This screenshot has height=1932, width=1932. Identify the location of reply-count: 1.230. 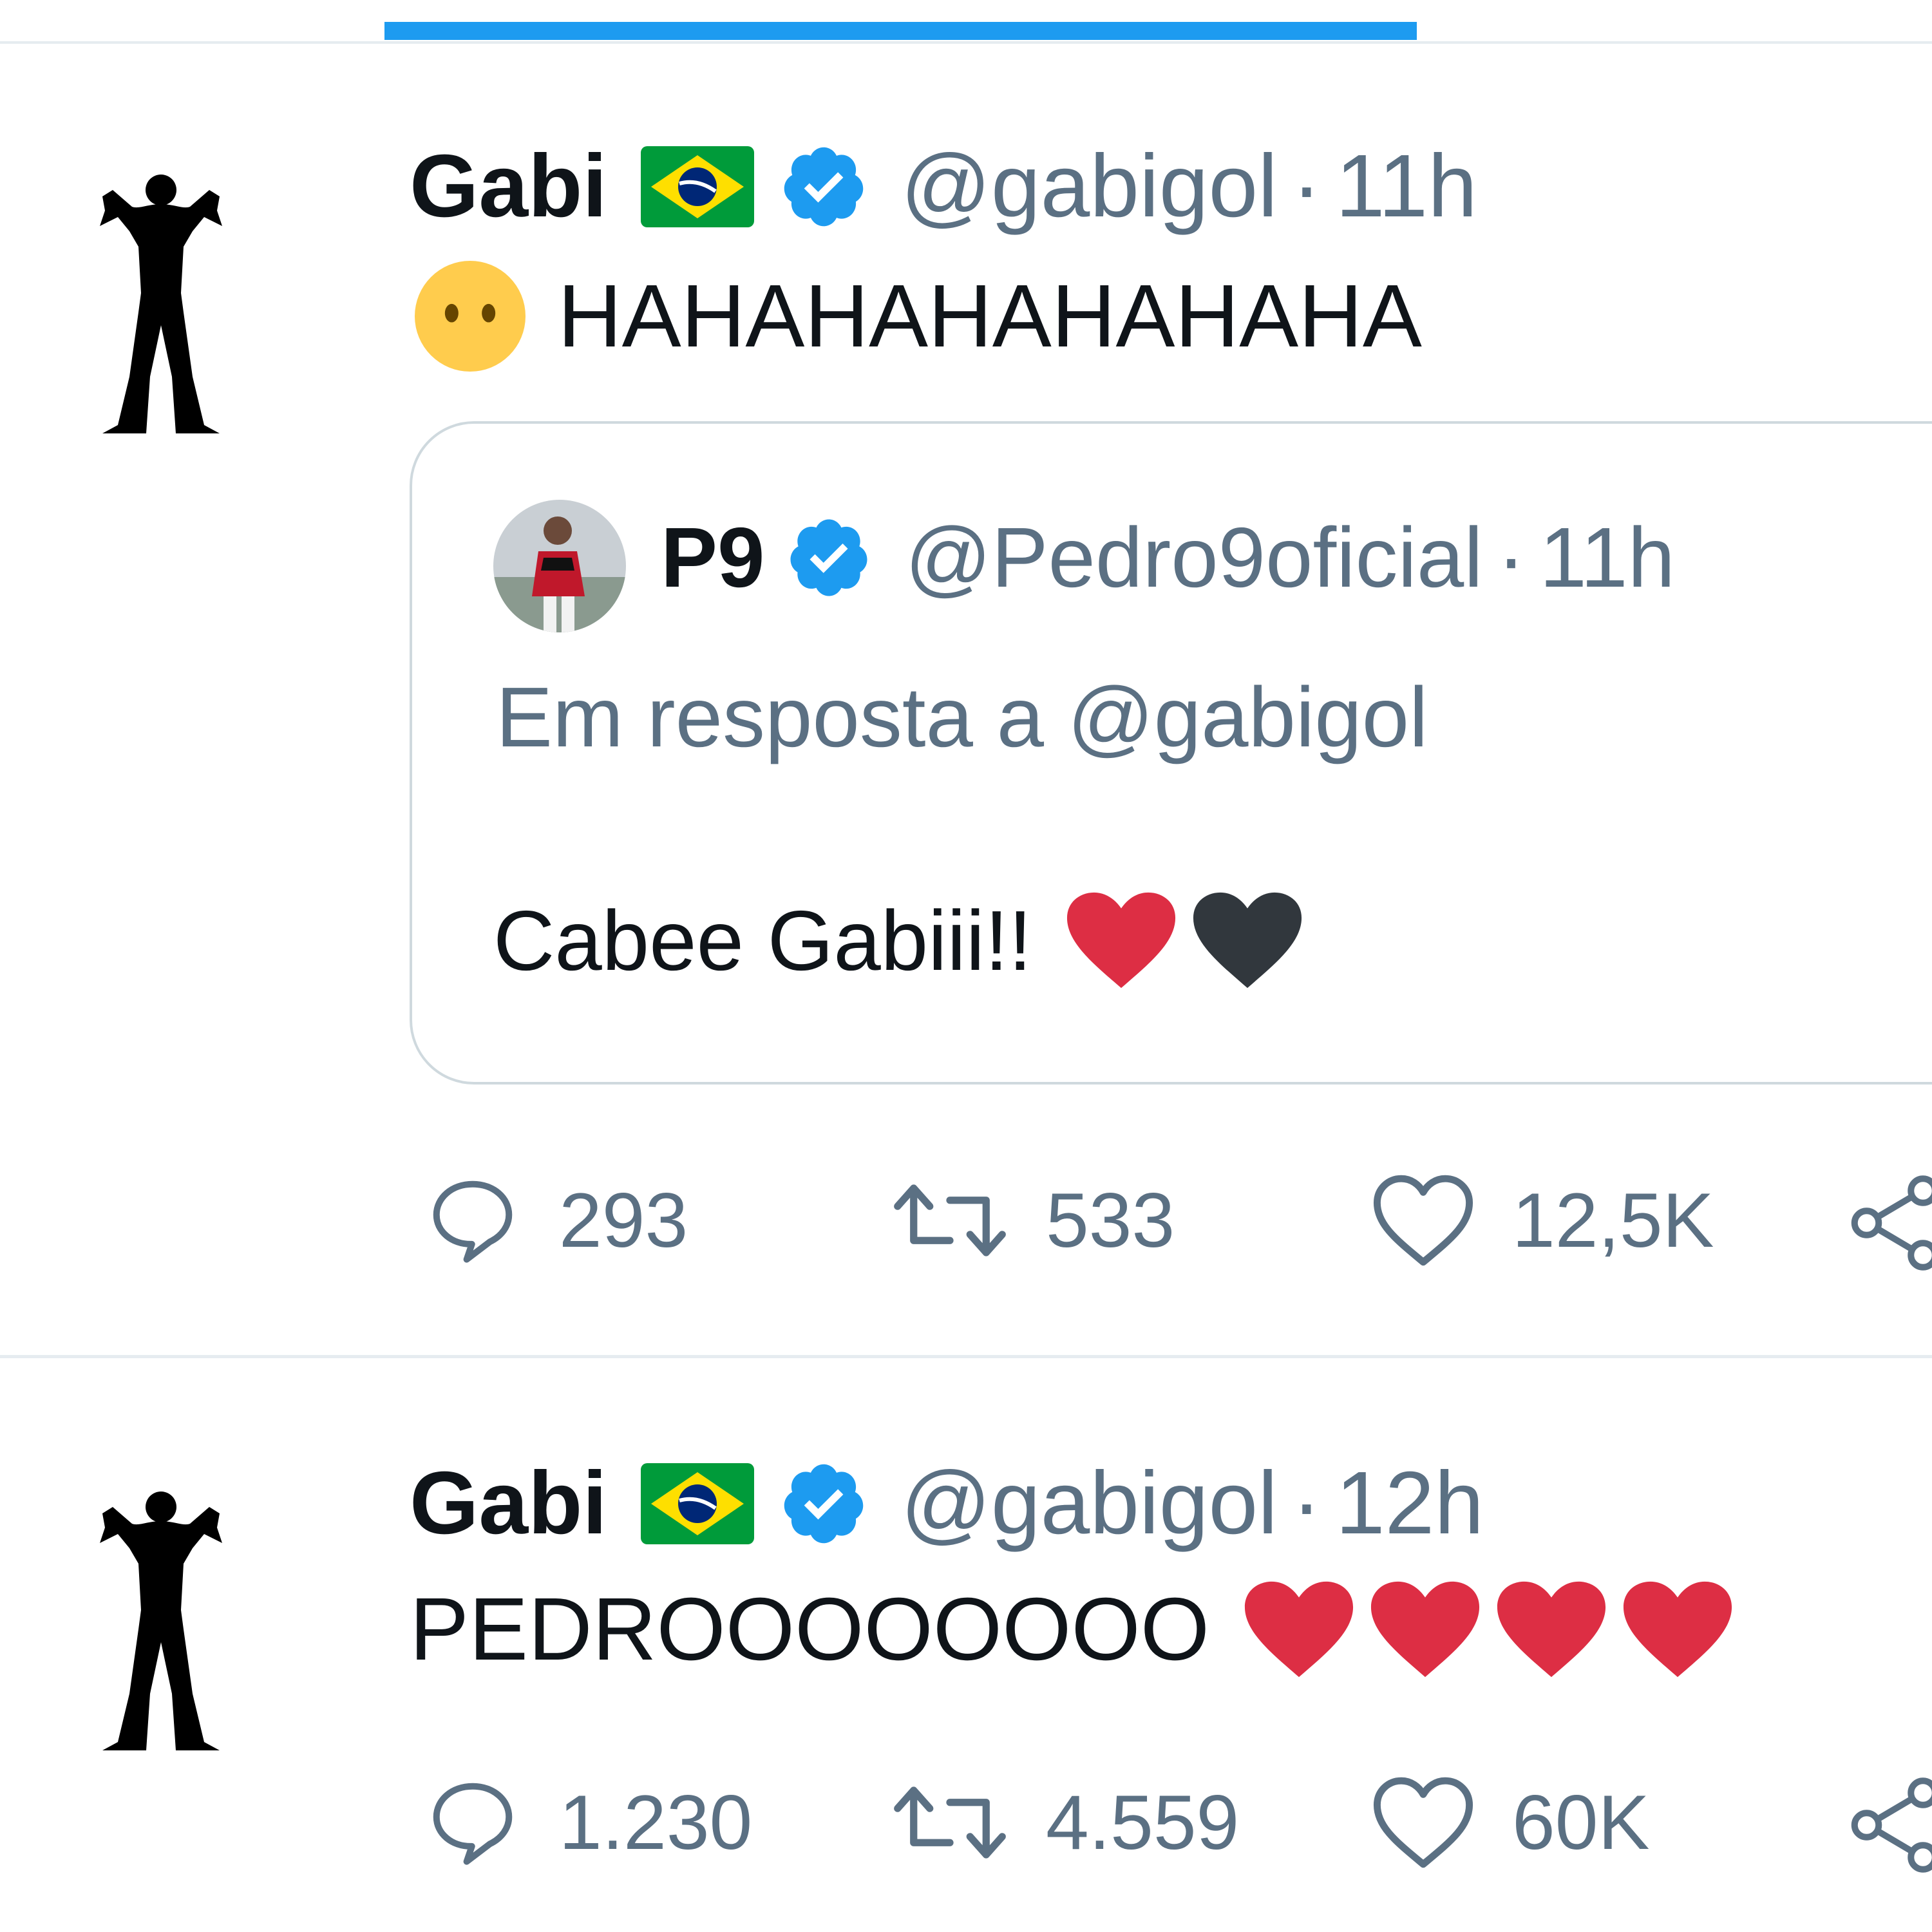
(656, 1822).